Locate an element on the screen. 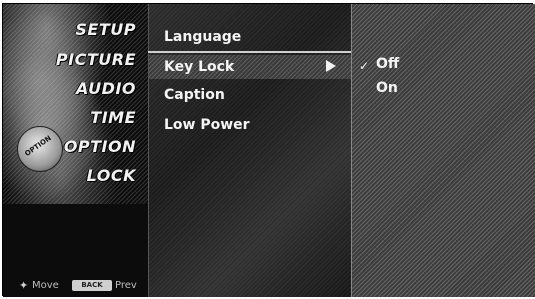 This screenshot has width=535, height=299. submenu-option-off: Off is located at coordinates (387, 64).